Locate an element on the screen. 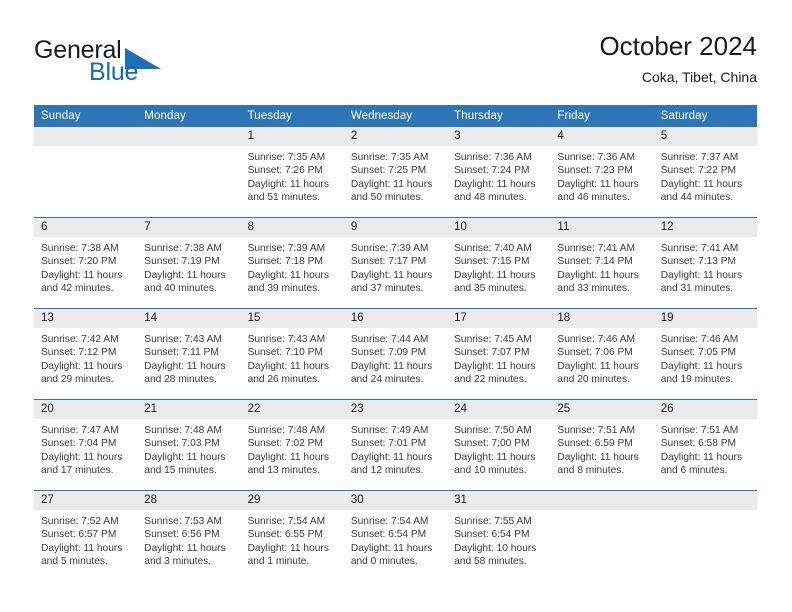 This screenshot has width=792, height=612. sunset-text: Sunset: 7:00 PM is located at coordinates (492, 444).